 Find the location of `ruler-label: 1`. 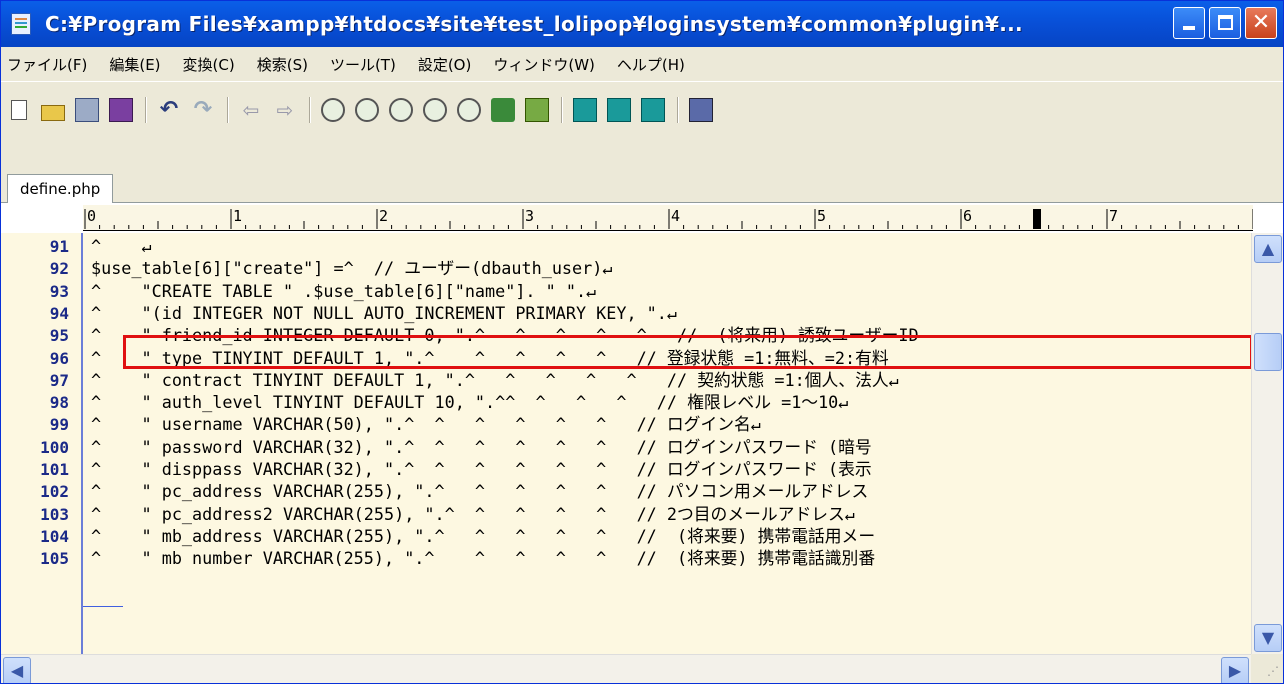

ruler-label: 1 is located at coordinates (237, 216).